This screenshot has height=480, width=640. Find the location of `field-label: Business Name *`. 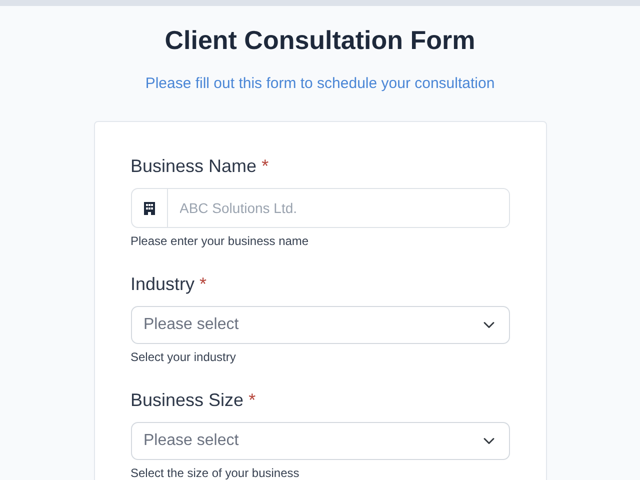

field-label: Business Name * is located at coordinates (199, 166).